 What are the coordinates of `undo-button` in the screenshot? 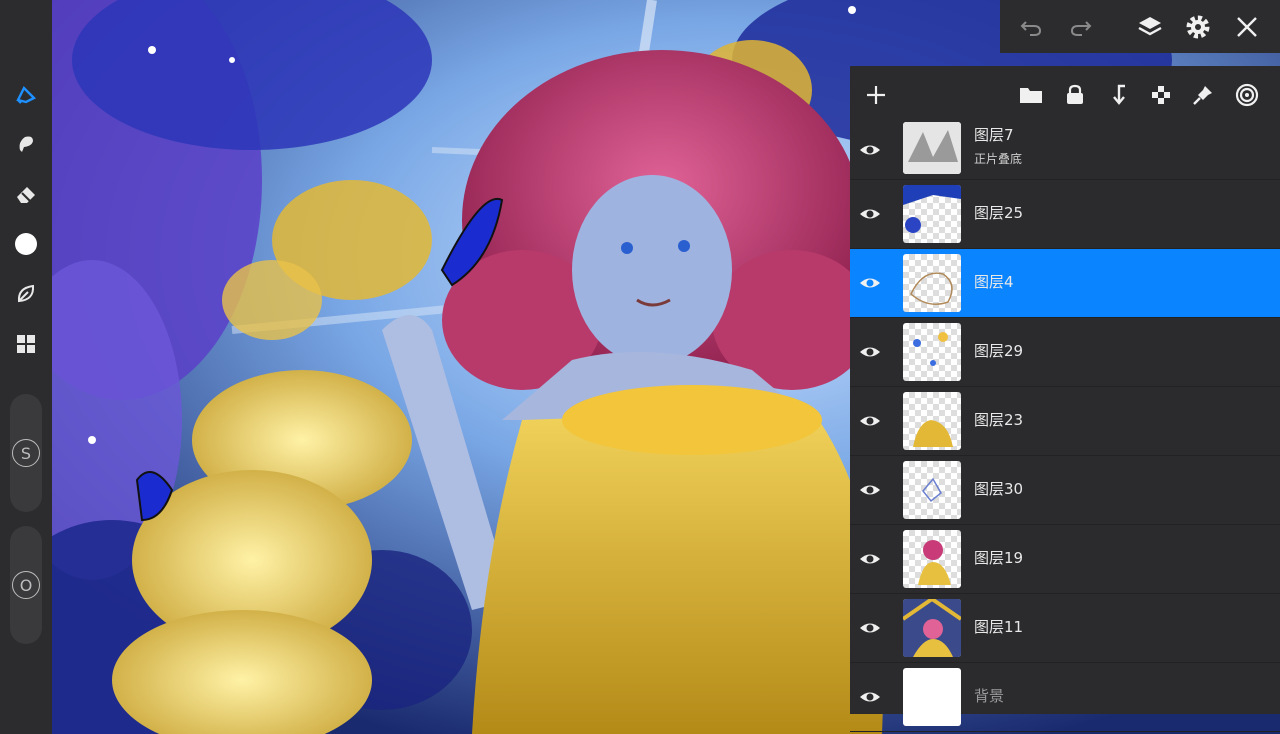 It's located at (1031, 27).